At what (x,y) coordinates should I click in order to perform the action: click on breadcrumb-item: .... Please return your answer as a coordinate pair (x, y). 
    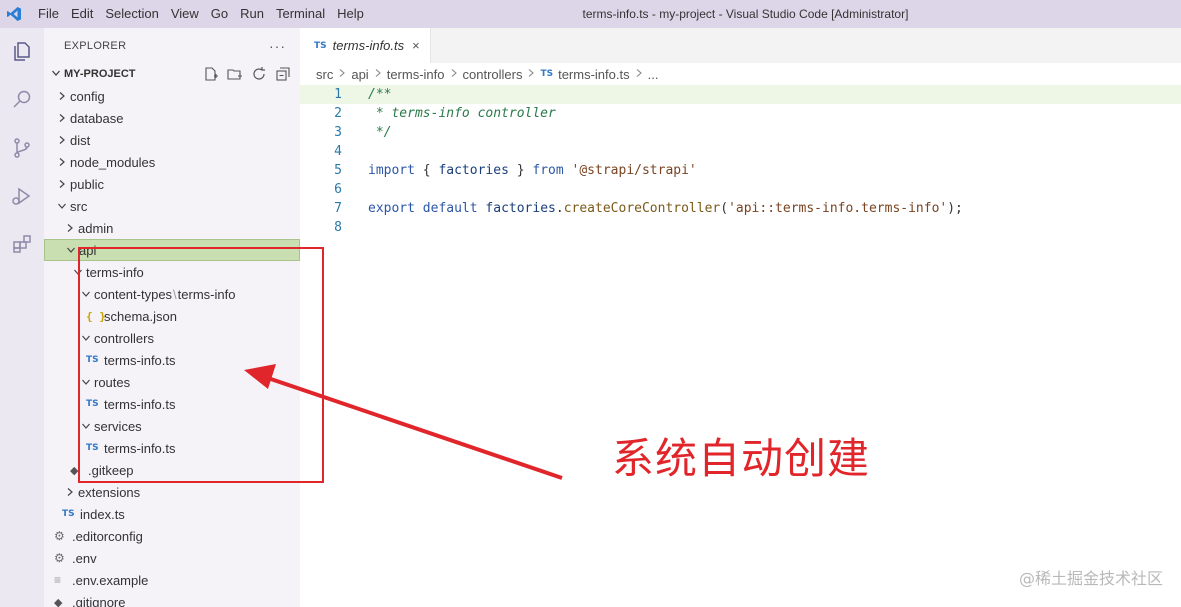
    Looking at the image, I should click on (653, 74).